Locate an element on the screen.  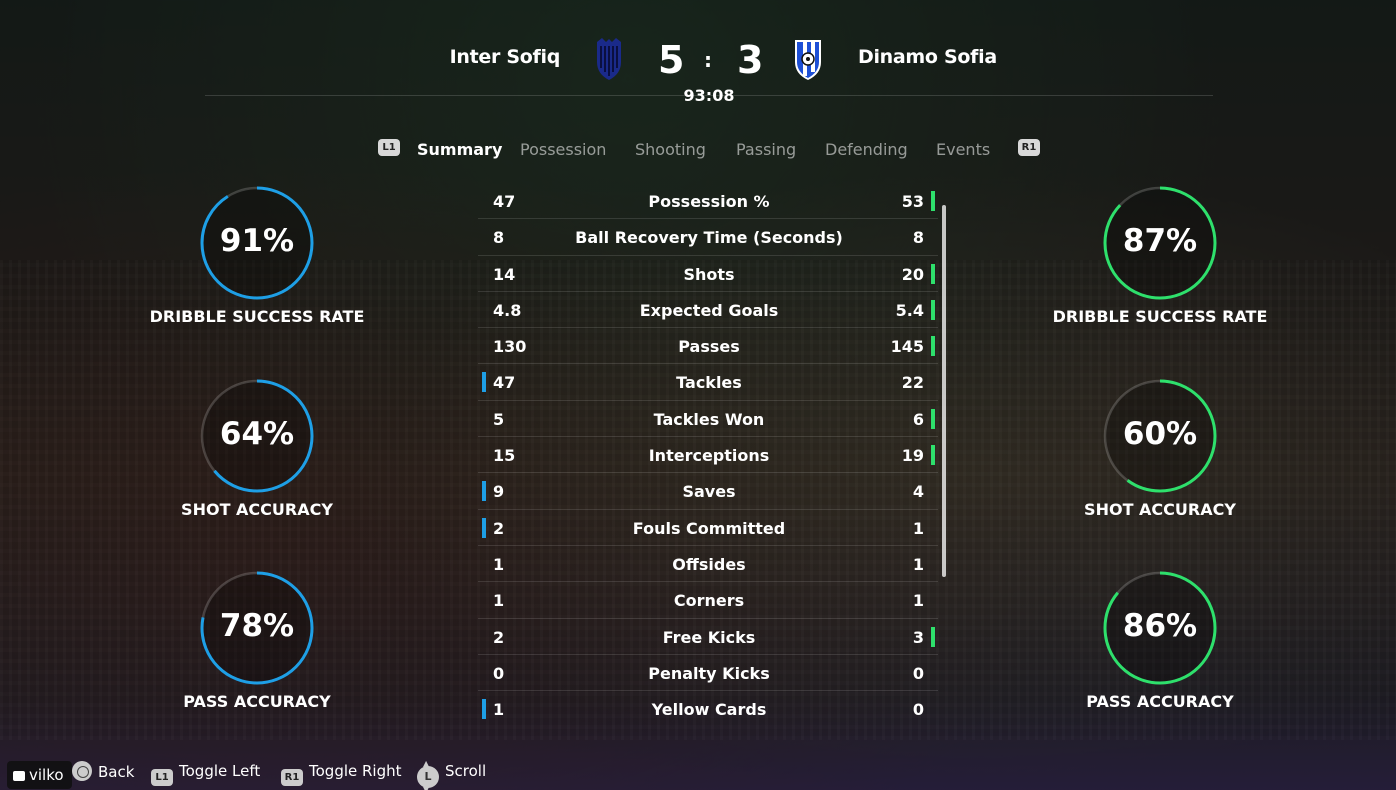
stat-row: 0 Penalty Kicks 0 is located at coordinates (708, 673).